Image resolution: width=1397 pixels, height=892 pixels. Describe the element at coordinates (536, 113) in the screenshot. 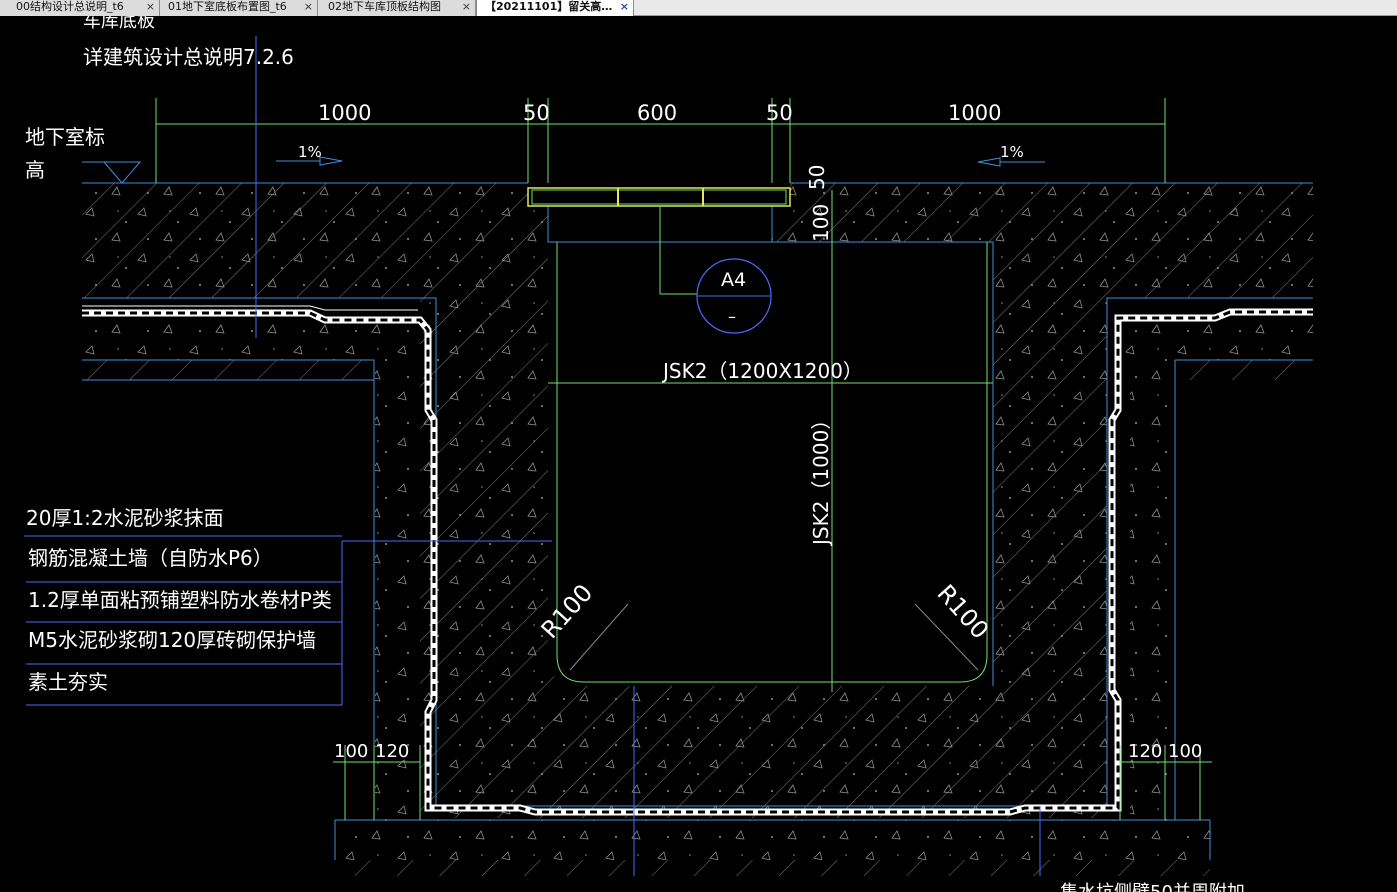

I see `dim-top-2: 50` at that location.